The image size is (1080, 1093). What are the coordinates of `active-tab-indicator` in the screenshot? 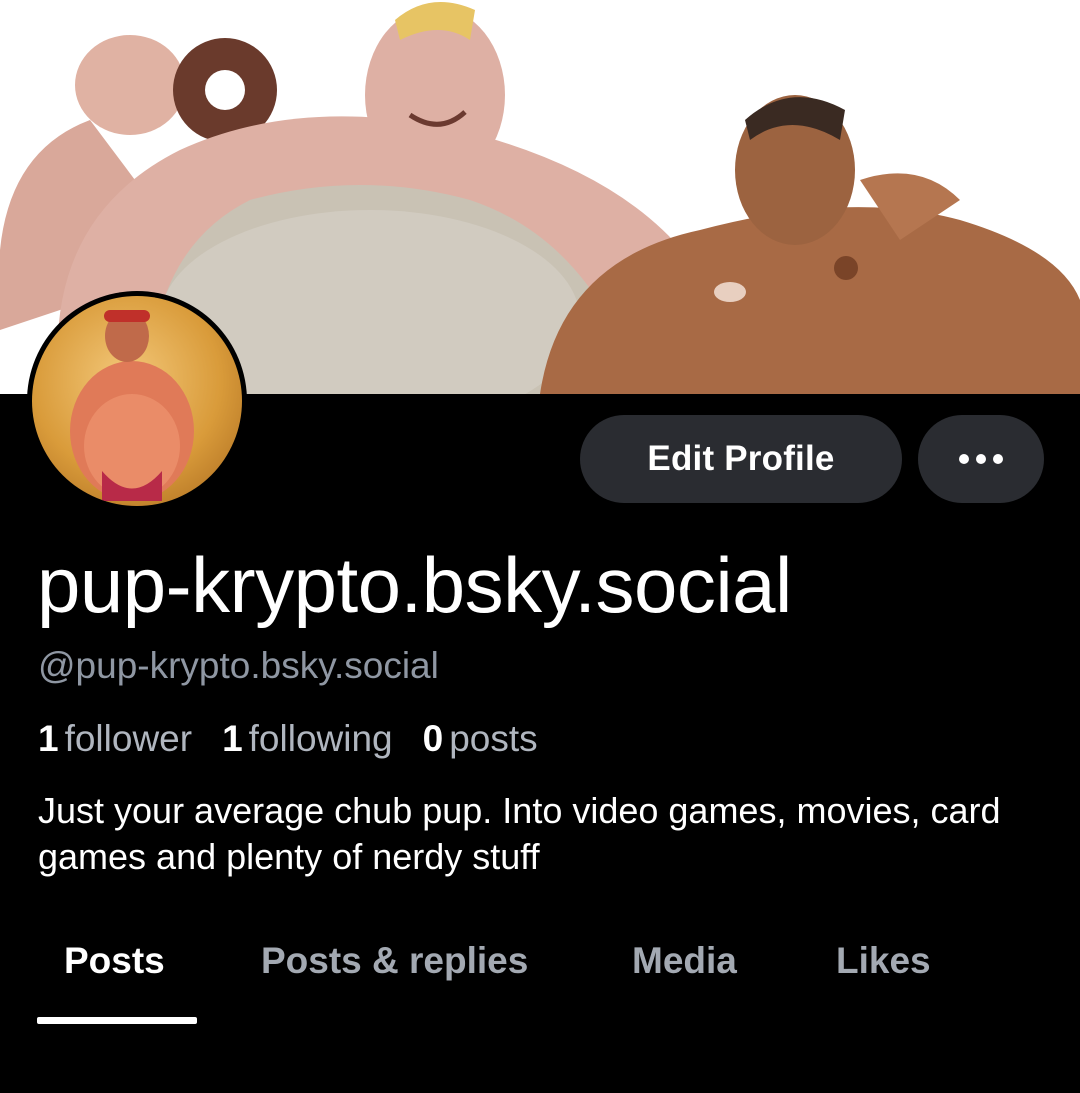 It's located at (117, 1020).